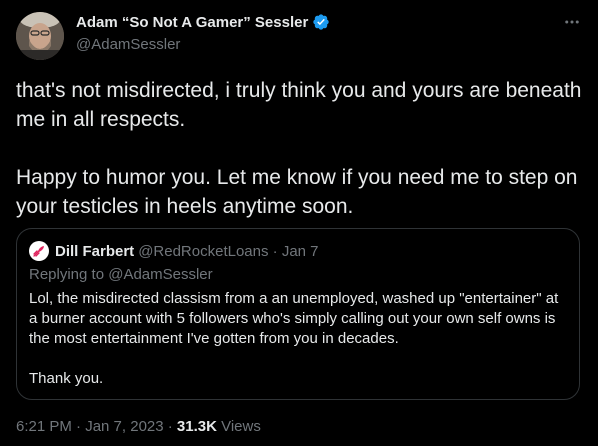 This screenshot has width=598, height=446. Describe the element at coordinates (238, 426) in the screenshot. I see `views-label: Views` at that location.